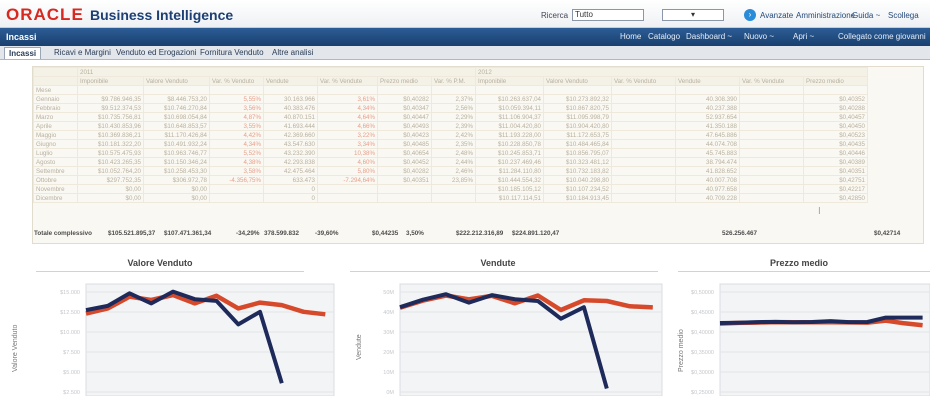 This screenshot has width=930, height=396. I want to click on table-cell: $0,40389, so click(835, 162).